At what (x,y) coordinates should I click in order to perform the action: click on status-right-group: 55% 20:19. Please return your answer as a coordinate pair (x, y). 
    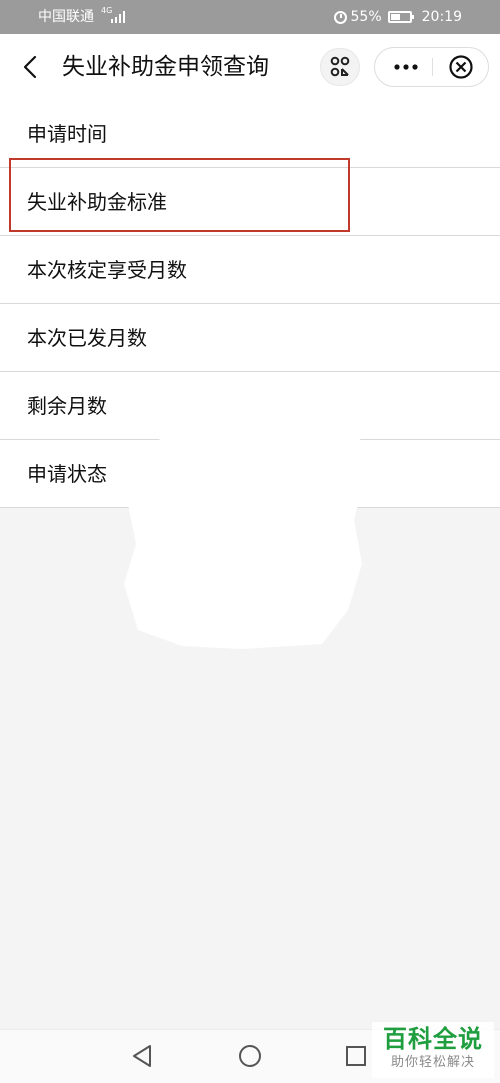
    Looking at the image, I should click on (397, 17).